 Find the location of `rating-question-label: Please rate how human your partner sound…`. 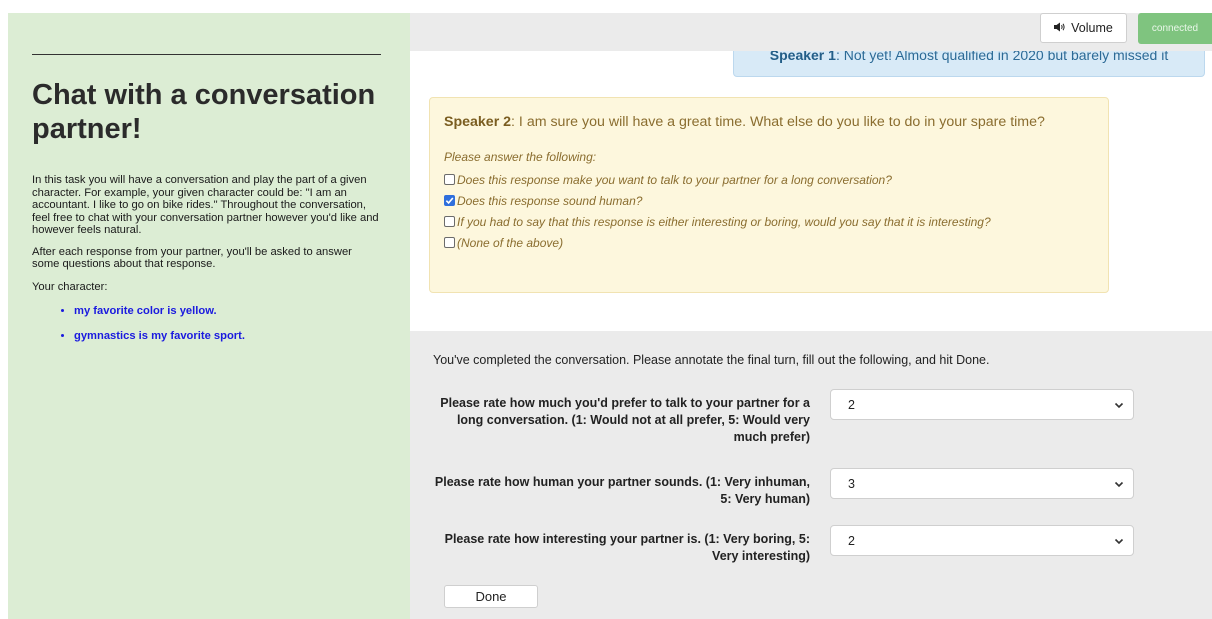

rating-question-label: Please rate how human your partner sound… is located at coordinates (622, 490).